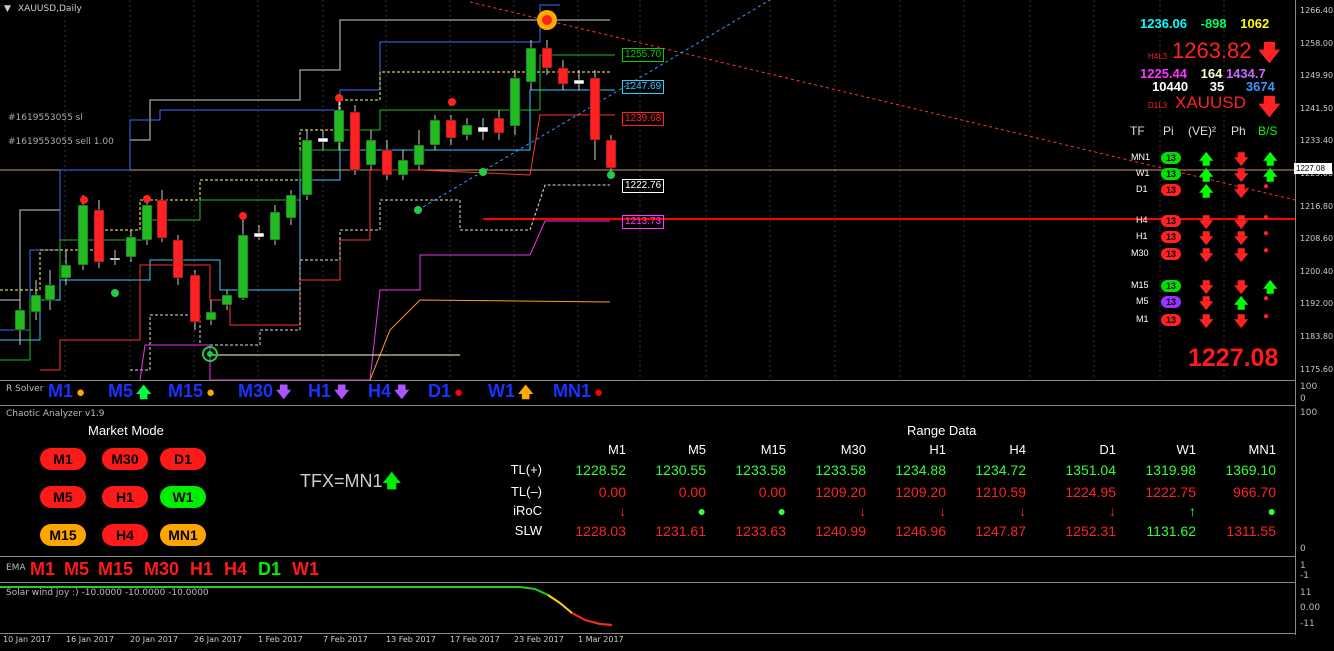 The width and height of the screenshot is (1334, 651). Describe the element at coordinates (600, 531) in the screenshot. I see `range-cell: 1228.03` at that location.